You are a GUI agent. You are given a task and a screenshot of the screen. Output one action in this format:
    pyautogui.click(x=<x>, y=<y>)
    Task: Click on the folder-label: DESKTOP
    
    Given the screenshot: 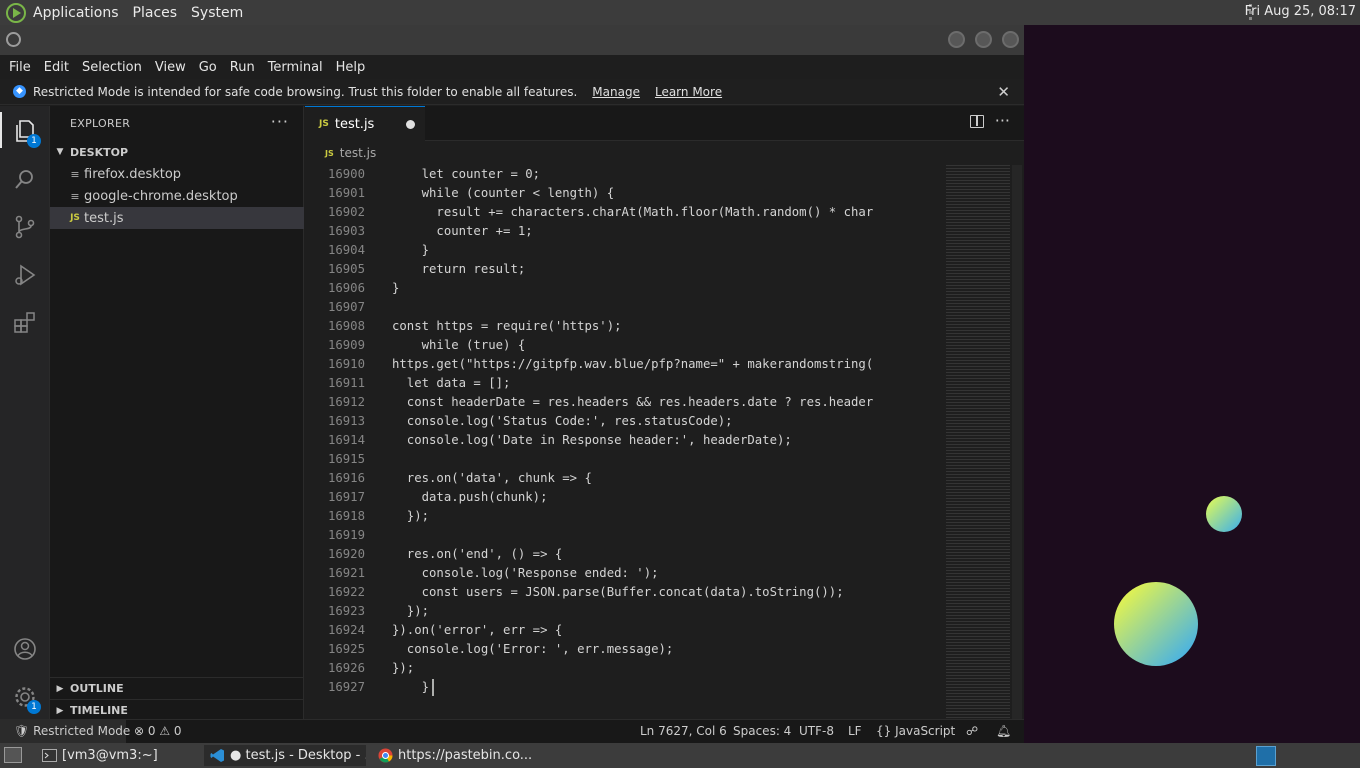 What is the action you would take?
    pyautogui.click(x=99, y=152)
    